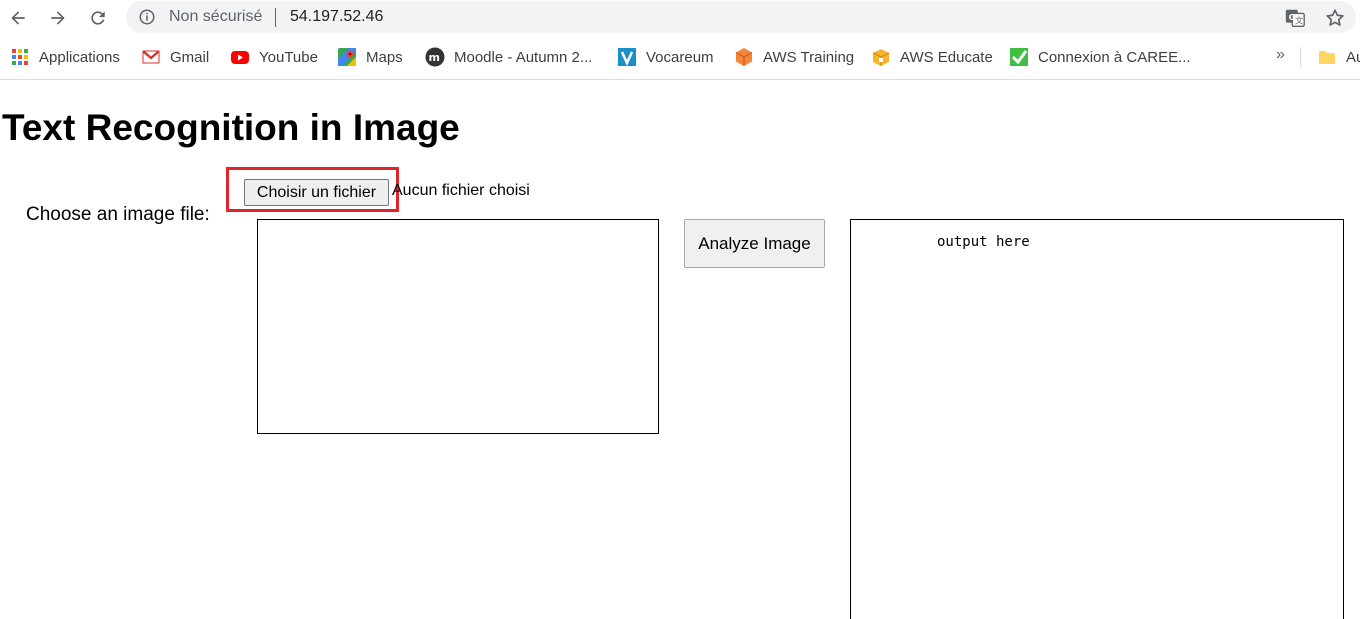 The width and height of the screenshot is (1360, 619). Describe the element at coordinates (20, 57) in the screenshot. I see `apps-grid-icon` at that location.